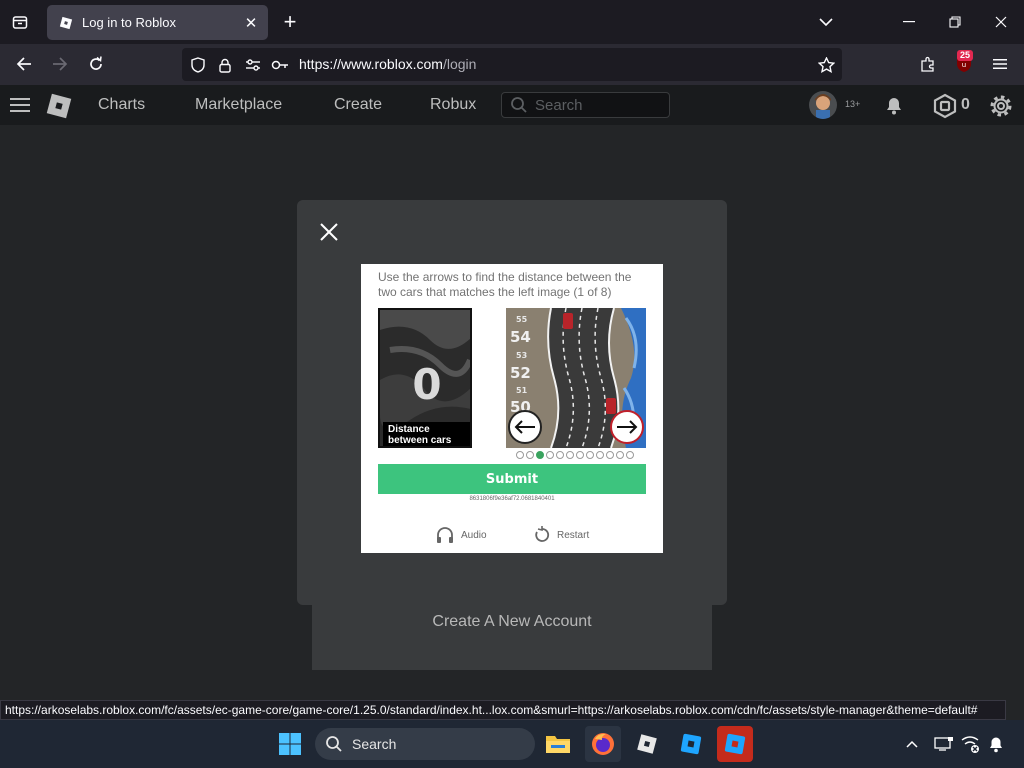 This screenshot has width=1024, height=768. I want to click on restart-button: Restart, so click(561, 535).